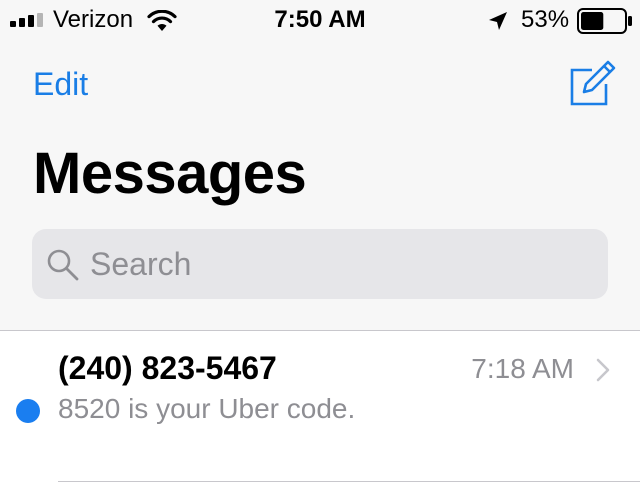  I want to click on battery-level-fill, so click(592, 21).